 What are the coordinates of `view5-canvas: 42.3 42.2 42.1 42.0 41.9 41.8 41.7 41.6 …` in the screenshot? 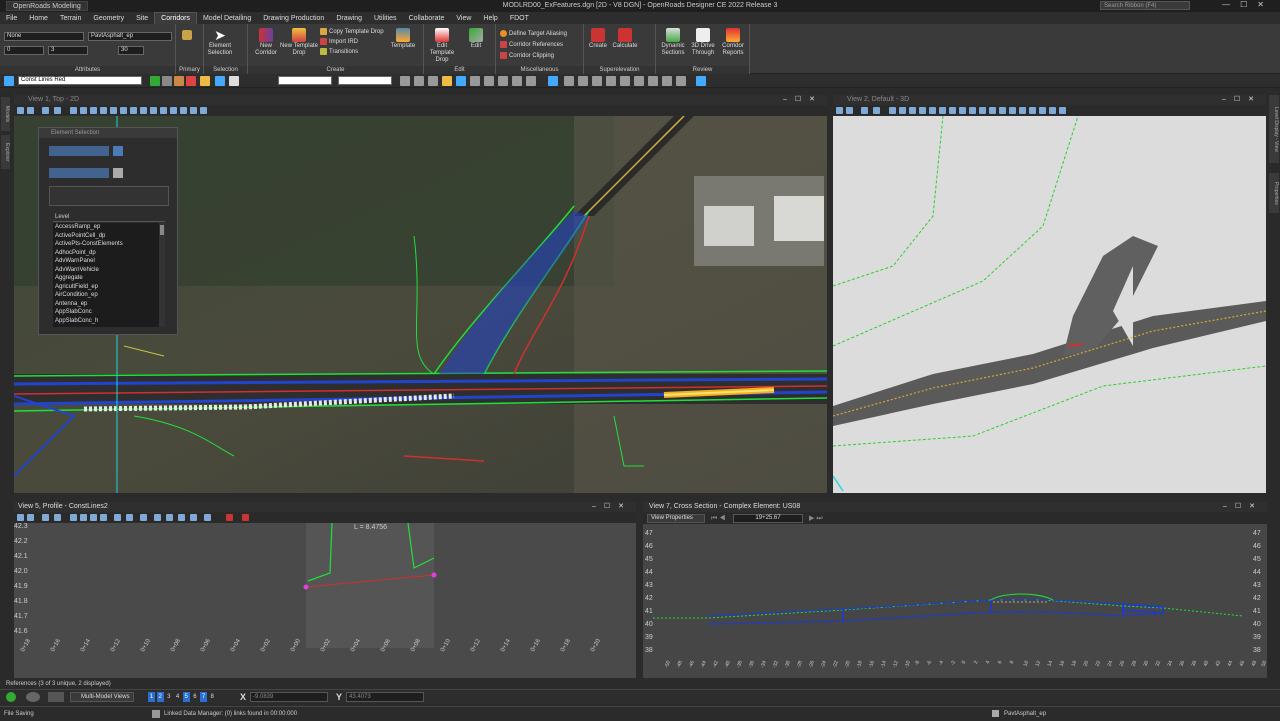 It's located at (325, 600).